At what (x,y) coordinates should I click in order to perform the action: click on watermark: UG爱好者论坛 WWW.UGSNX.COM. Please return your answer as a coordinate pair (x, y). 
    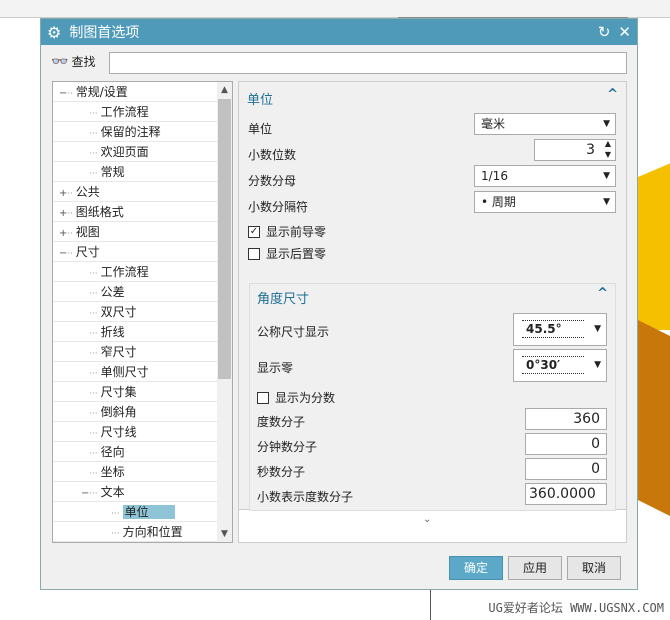
    Looking at the image, I should click on (576, 608).